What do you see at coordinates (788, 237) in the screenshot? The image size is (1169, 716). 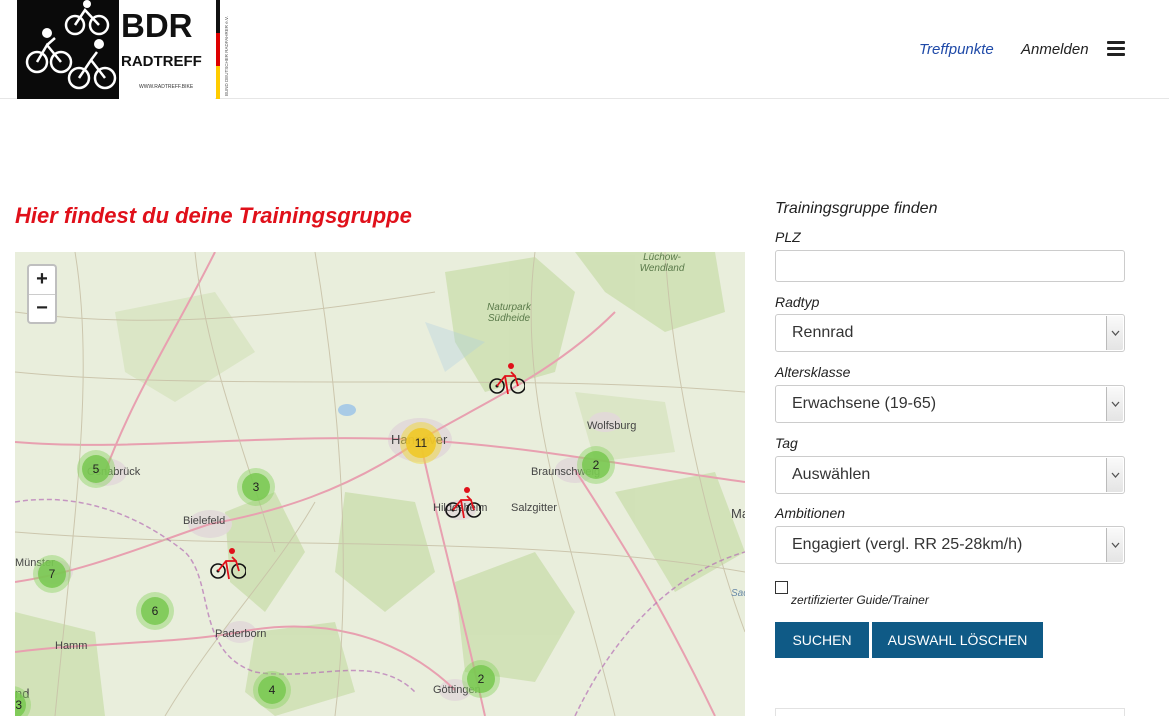 I see `plz-label: PLZ` at bounding box center [788, 237].